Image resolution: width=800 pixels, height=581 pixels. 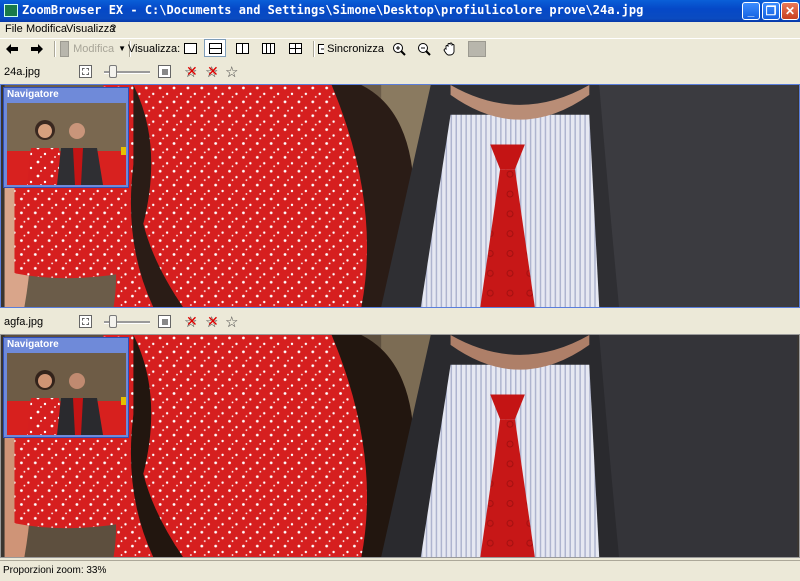 I want to click on maximize-button: ❐, so click(x=771, y=11).